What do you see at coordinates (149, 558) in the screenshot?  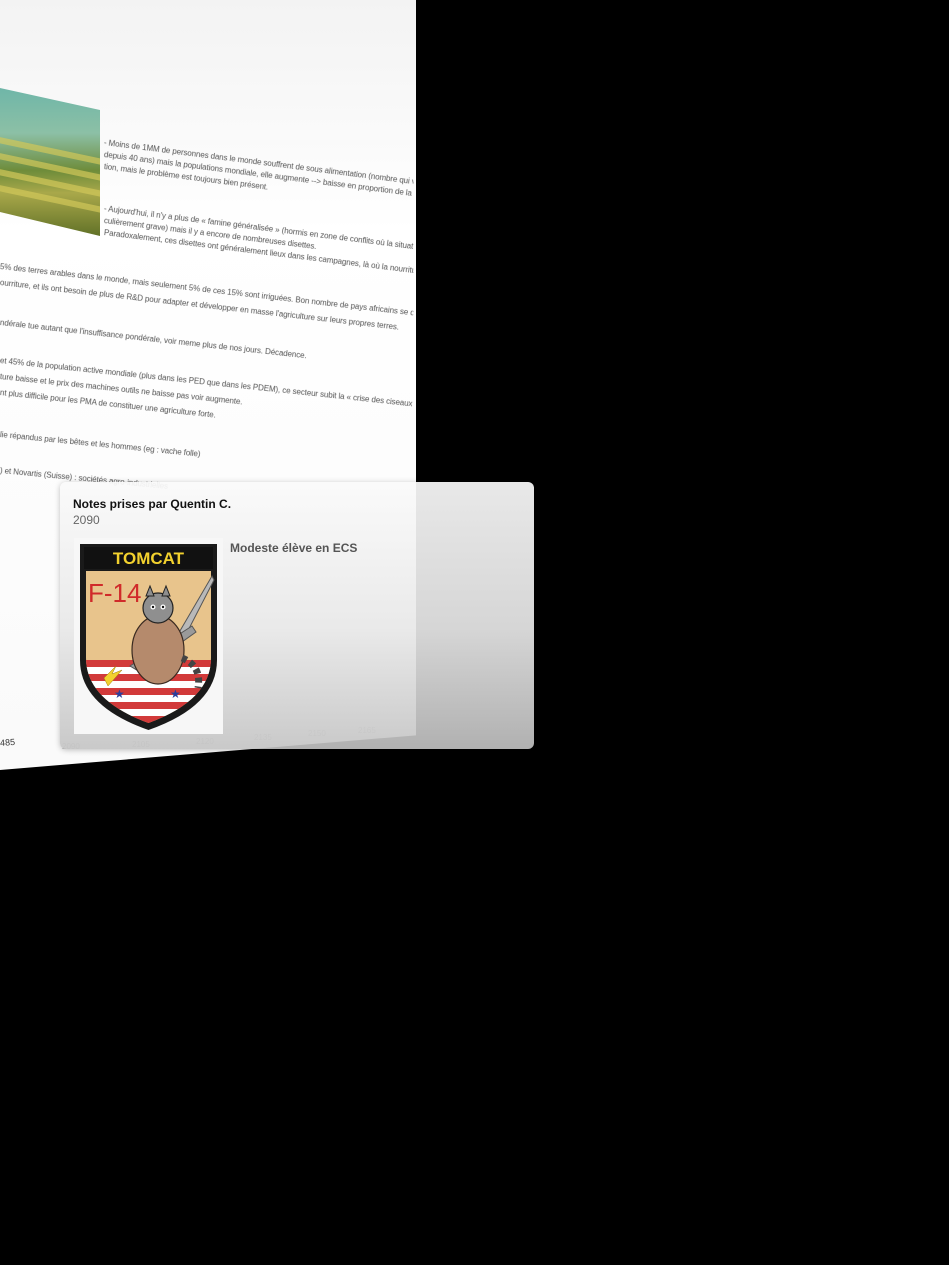 I see `patch-banner-text: TOMCAT` at bounding box center [149, 558].